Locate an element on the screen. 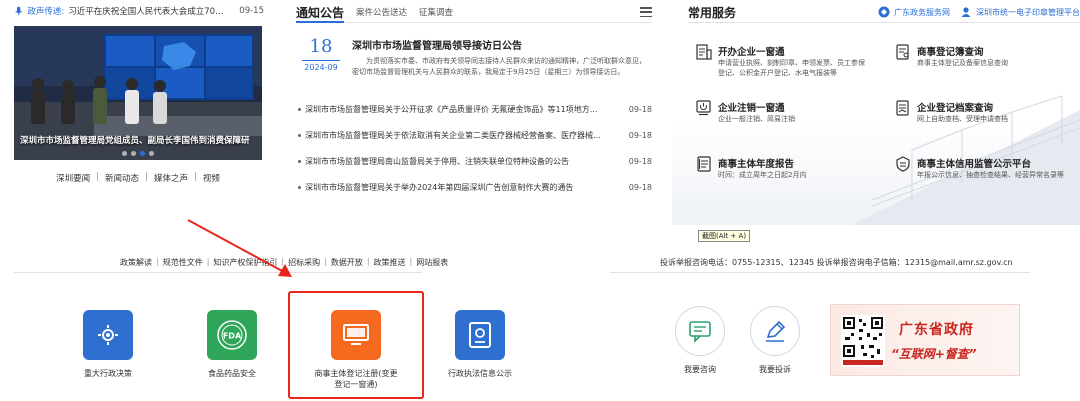  service-desc: 网上自助查档、受理申请查档 is located at coordinates (962, 119).